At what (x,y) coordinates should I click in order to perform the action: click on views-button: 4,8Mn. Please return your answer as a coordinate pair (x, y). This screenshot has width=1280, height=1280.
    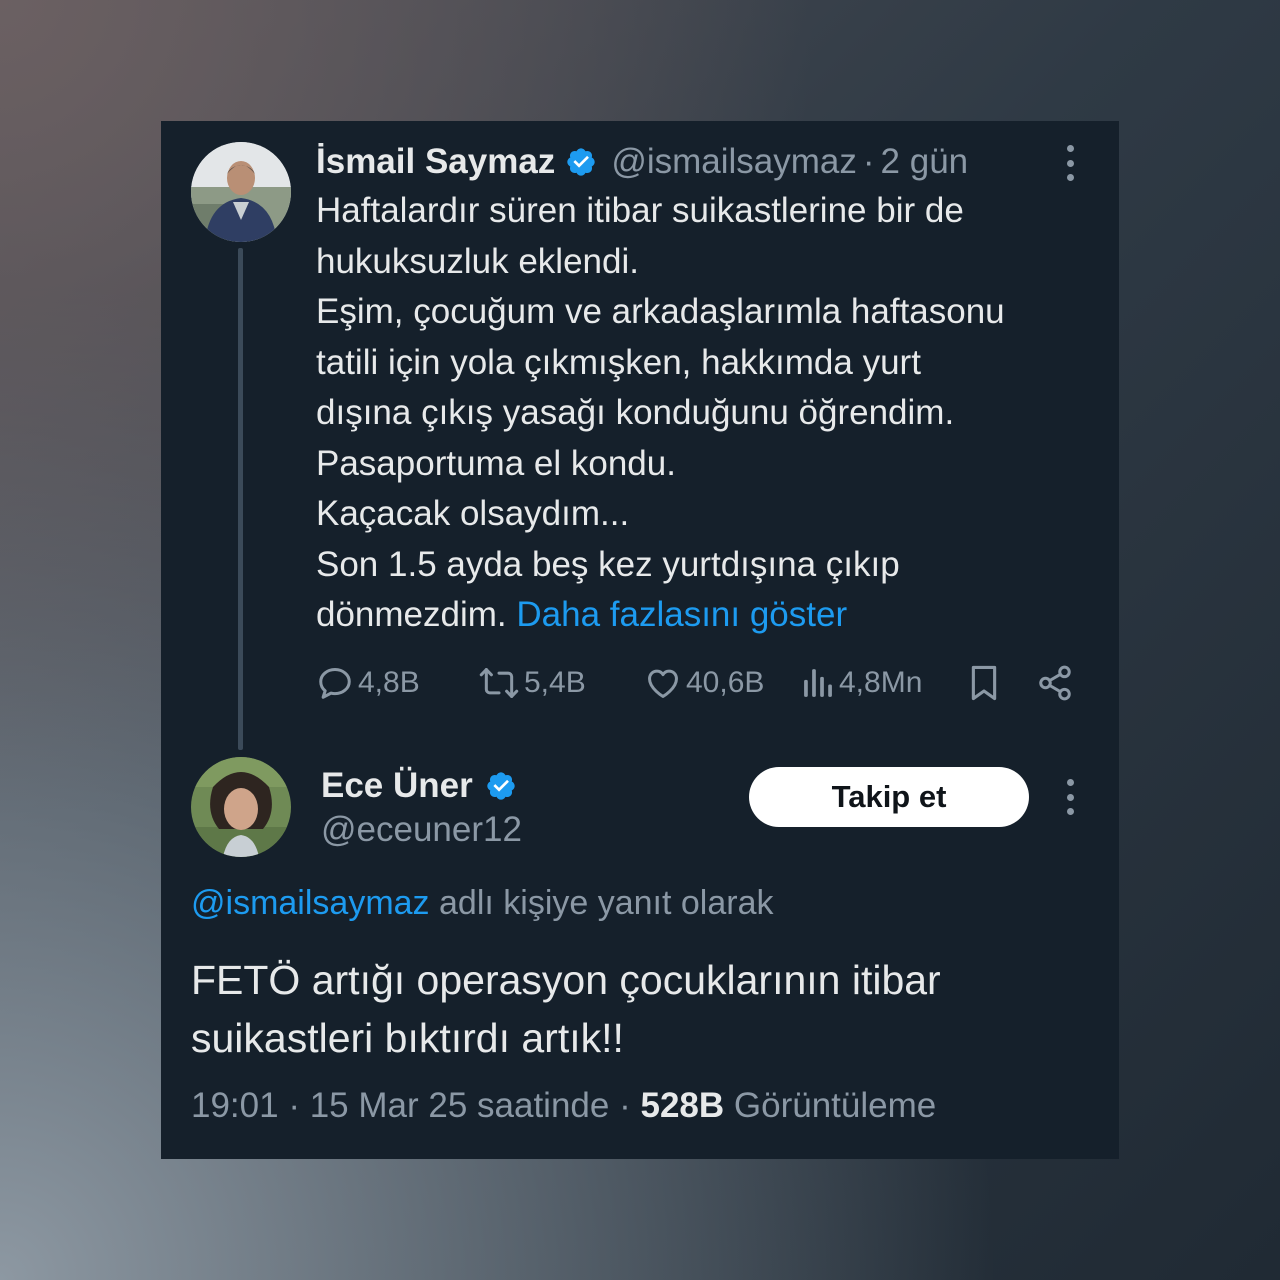
    Looking at the image, I should click on (861, 683).